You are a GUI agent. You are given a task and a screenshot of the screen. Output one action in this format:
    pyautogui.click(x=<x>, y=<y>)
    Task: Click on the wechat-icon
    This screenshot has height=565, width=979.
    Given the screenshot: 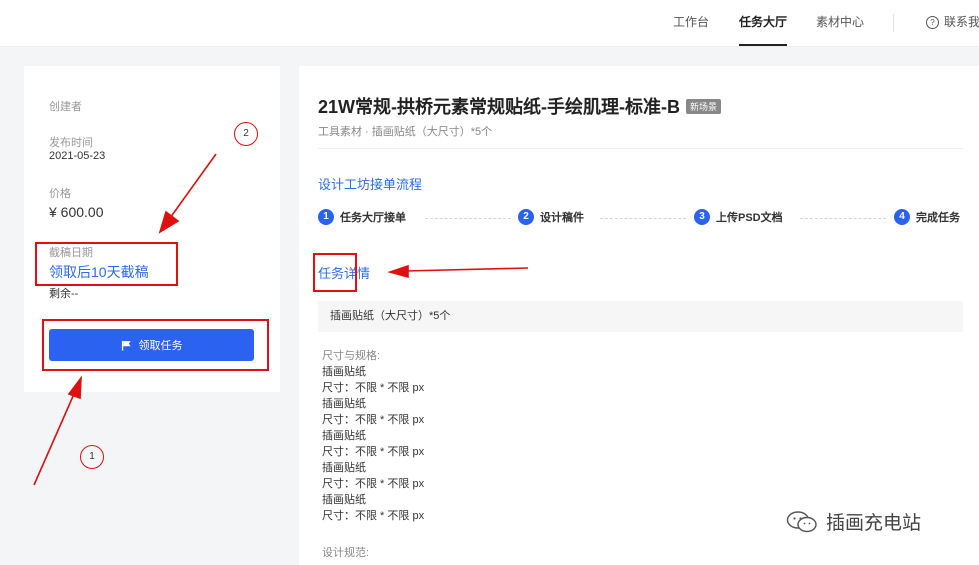 What is the action you would take?
    pyautogui.click(x=801, y=521)
    